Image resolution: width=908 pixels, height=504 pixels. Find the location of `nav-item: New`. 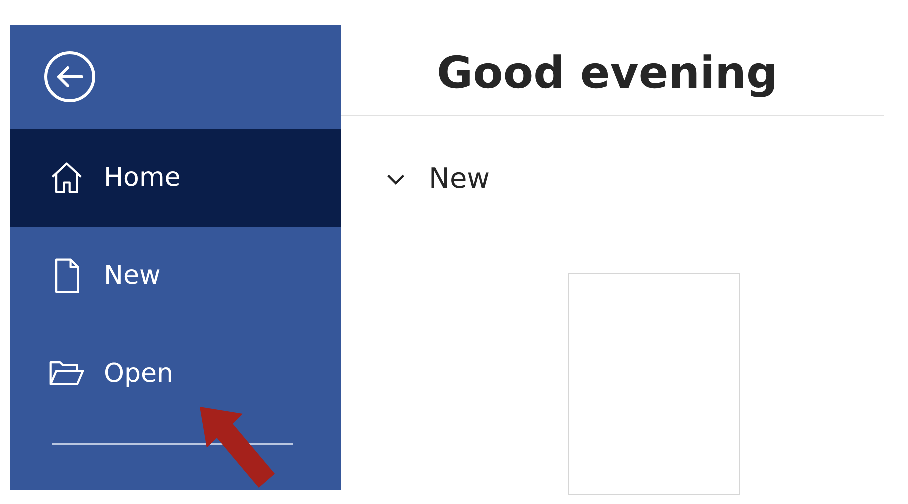

nav-item: New is located at coordinates (175, 276).